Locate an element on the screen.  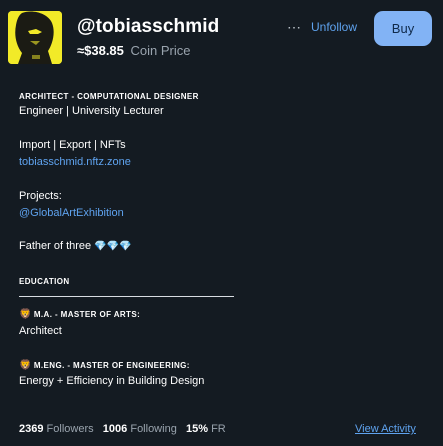
view-activity-link: View Activity is located at coordinates (385, 429).